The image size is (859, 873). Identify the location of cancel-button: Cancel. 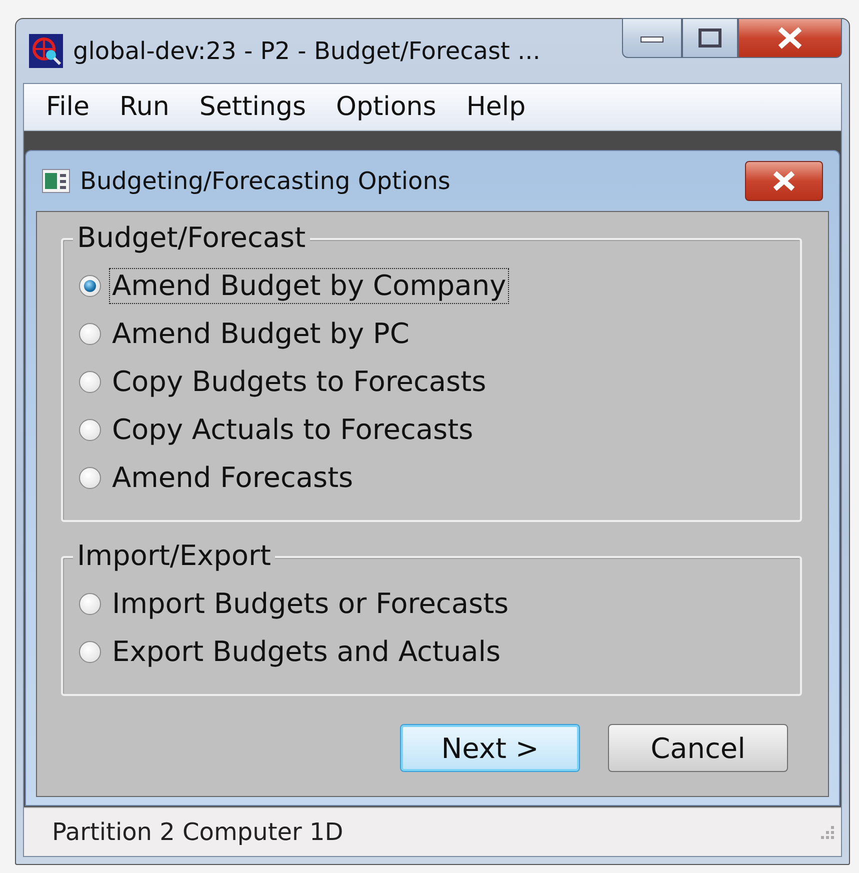
(698, 748).